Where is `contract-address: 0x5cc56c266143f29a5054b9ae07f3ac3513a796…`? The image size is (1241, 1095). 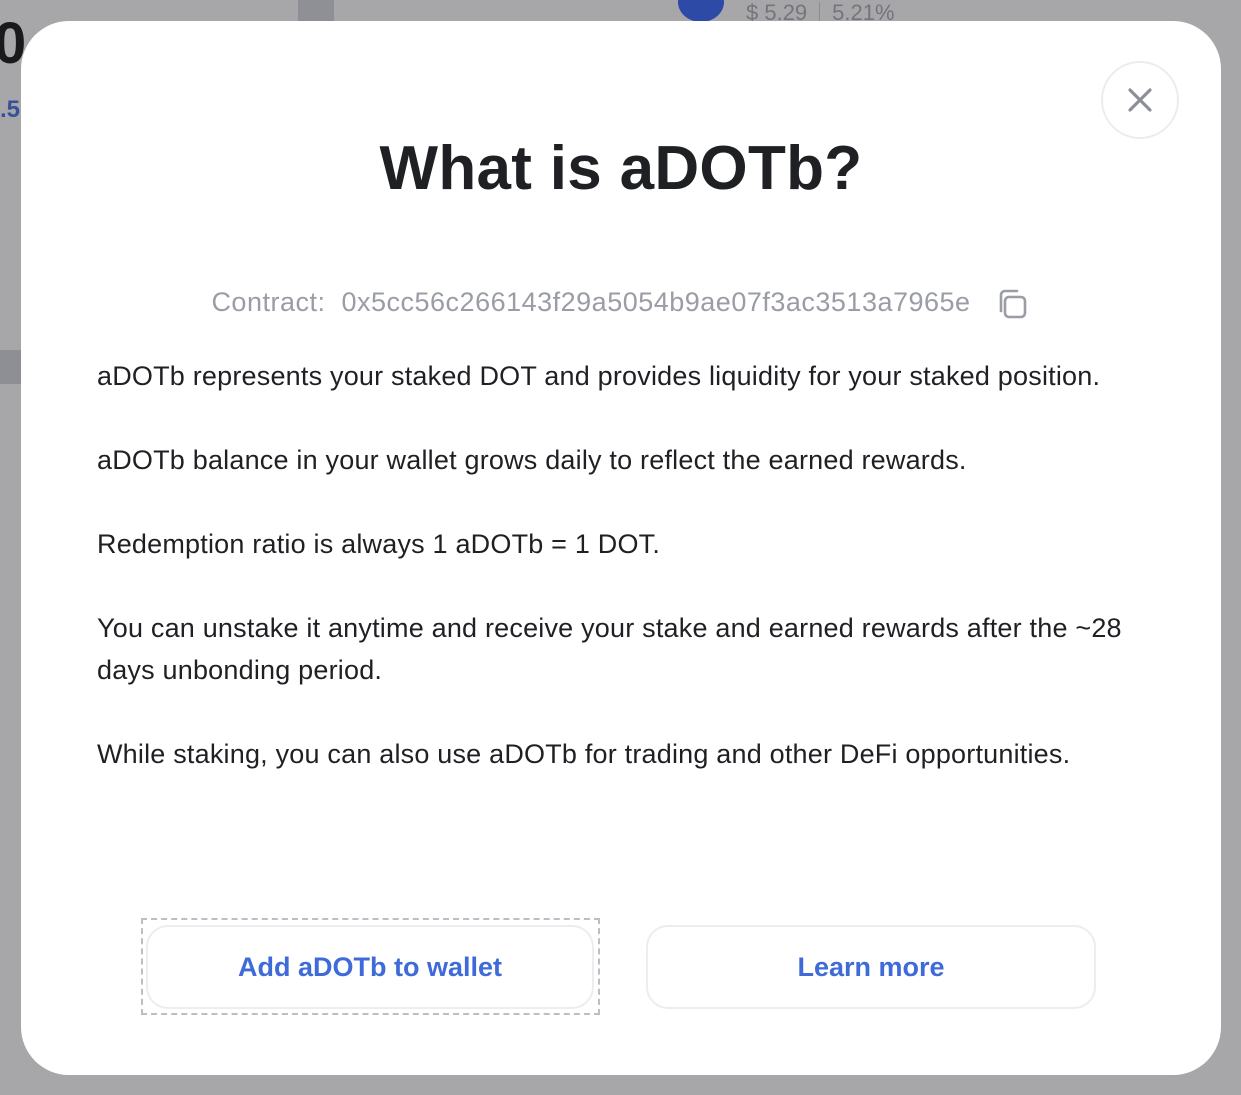
contract-address: 0x5cc56c266143f29a5054b9ae07f3ac3513a796… is located at coordinates (656, 301).